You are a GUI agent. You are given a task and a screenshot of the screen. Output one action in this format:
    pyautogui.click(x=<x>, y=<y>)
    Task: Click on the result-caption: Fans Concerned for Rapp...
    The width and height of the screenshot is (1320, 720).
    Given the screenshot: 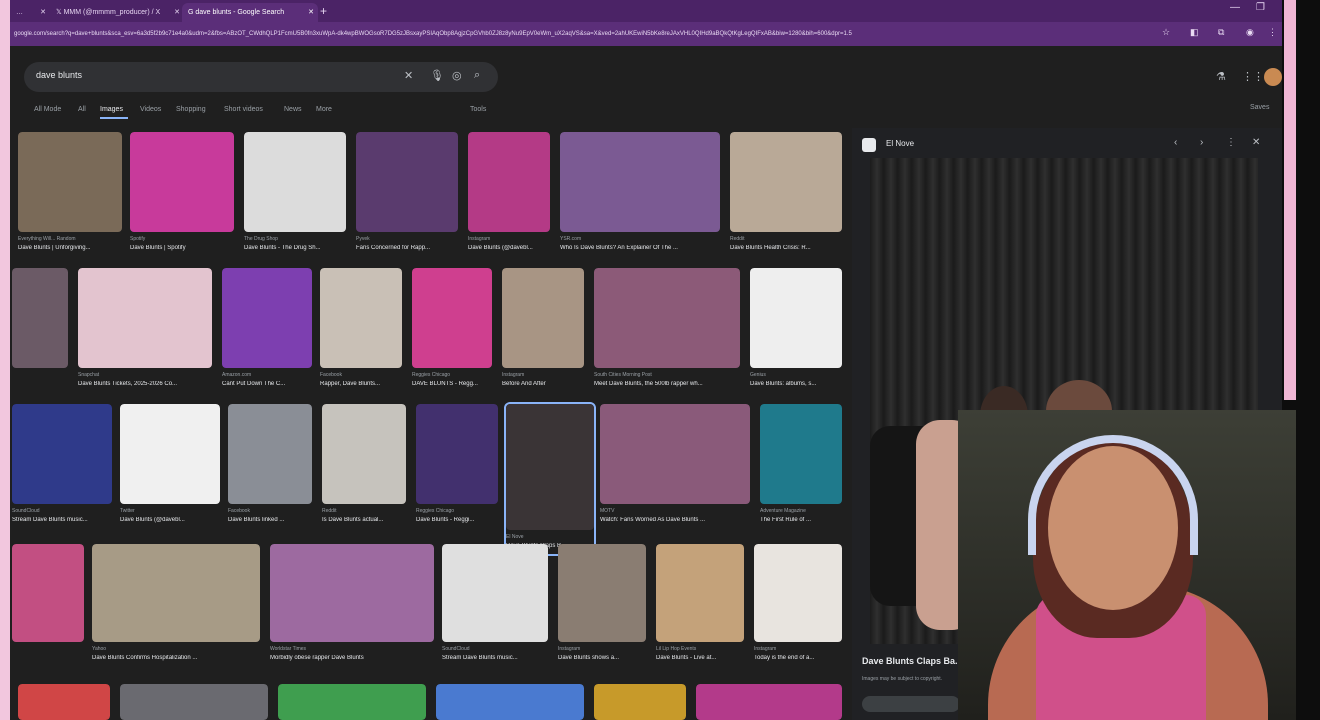 What is the action you would take?
    pyautogui.click(x=407, y=248)
    